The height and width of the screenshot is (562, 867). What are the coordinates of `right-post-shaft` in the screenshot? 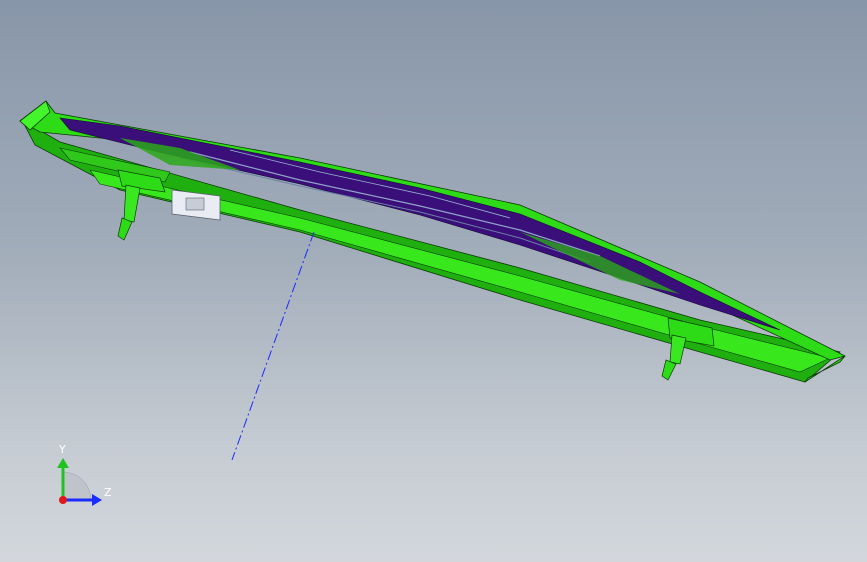 It's located at (678, 349).